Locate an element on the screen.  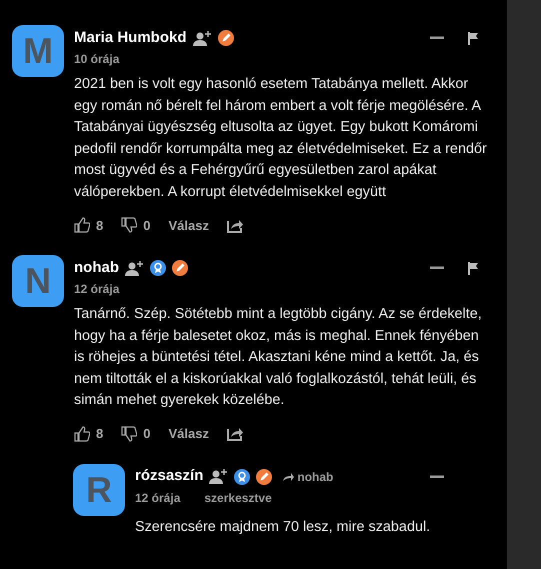
edited-label: szerkesztve is located at coordinates (238, 498).